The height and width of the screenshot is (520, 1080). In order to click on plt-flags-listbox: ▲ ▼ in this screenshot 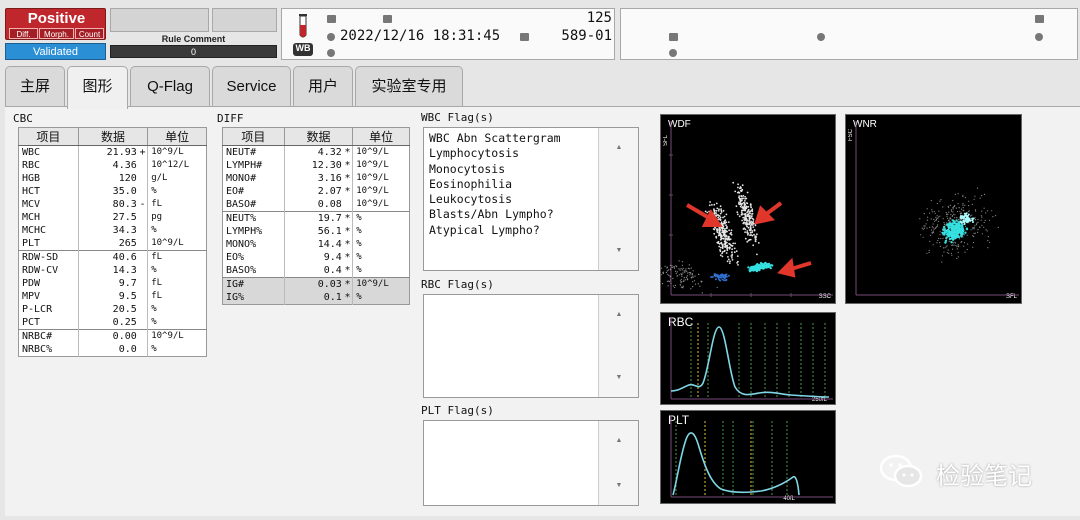, I will do `click(531, 463)`.